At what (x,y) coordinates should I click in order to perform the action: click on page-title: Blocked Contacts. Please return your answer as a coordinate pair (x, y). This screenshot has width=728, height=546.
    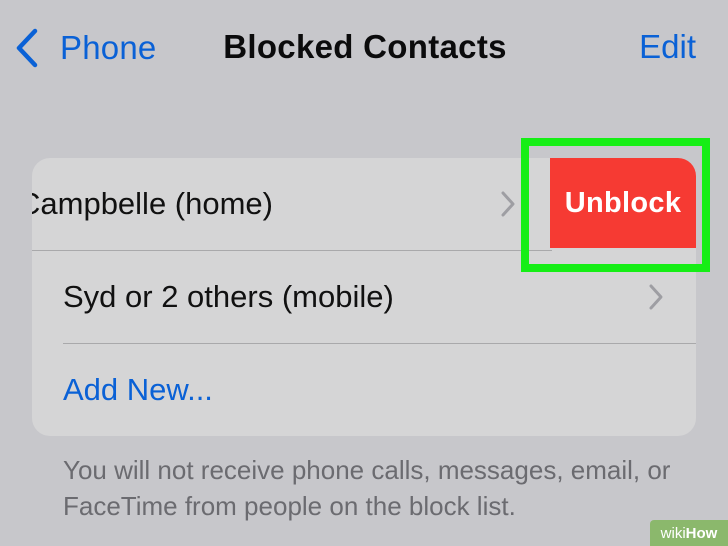
    Looking at the image, I should click on (365, 46).